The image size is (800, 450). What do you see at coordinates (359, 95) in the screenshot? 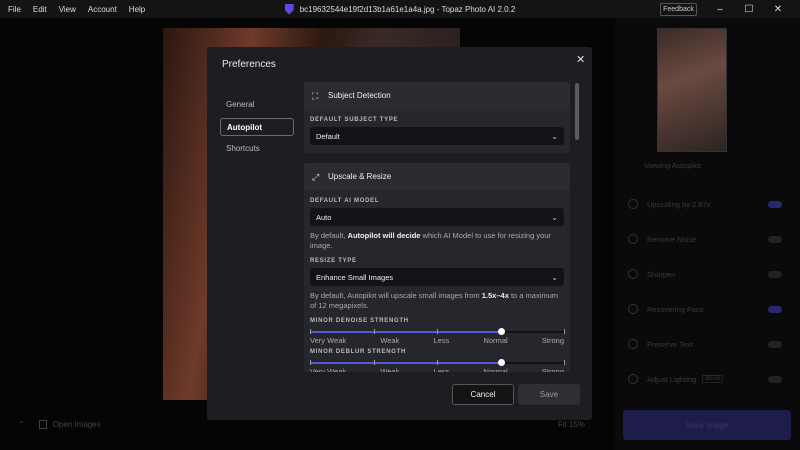
I see `card-title: Subject Detection` at bounding box center [359, 95].